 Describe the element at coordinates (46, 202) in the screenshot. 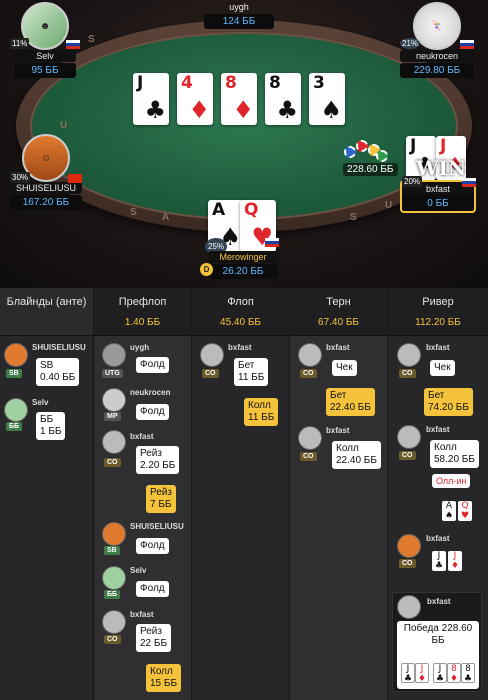

I see `player-stack: 167.20 ББ` at that location.